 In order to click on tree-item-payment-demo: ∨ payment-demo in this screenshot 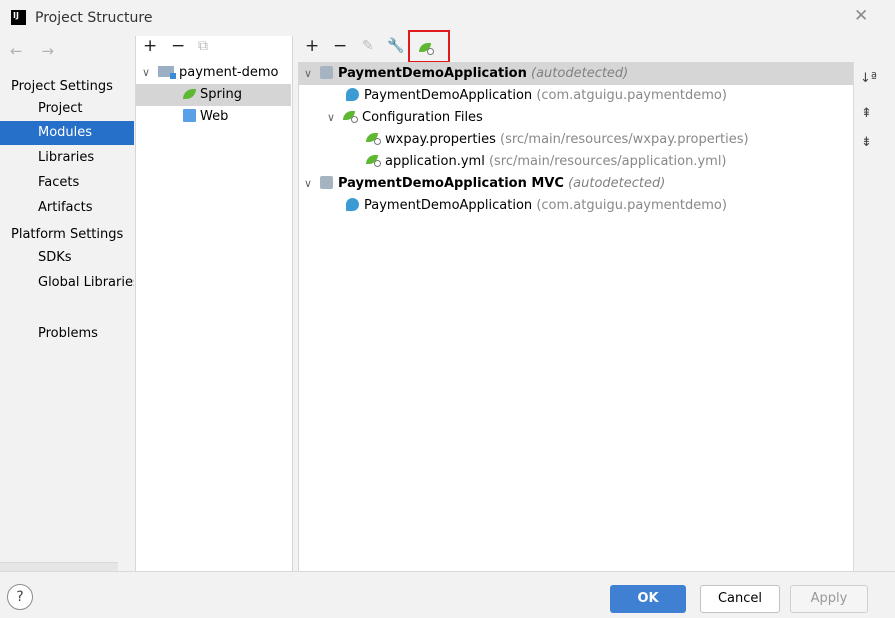, I will do `click(210, 73)`.